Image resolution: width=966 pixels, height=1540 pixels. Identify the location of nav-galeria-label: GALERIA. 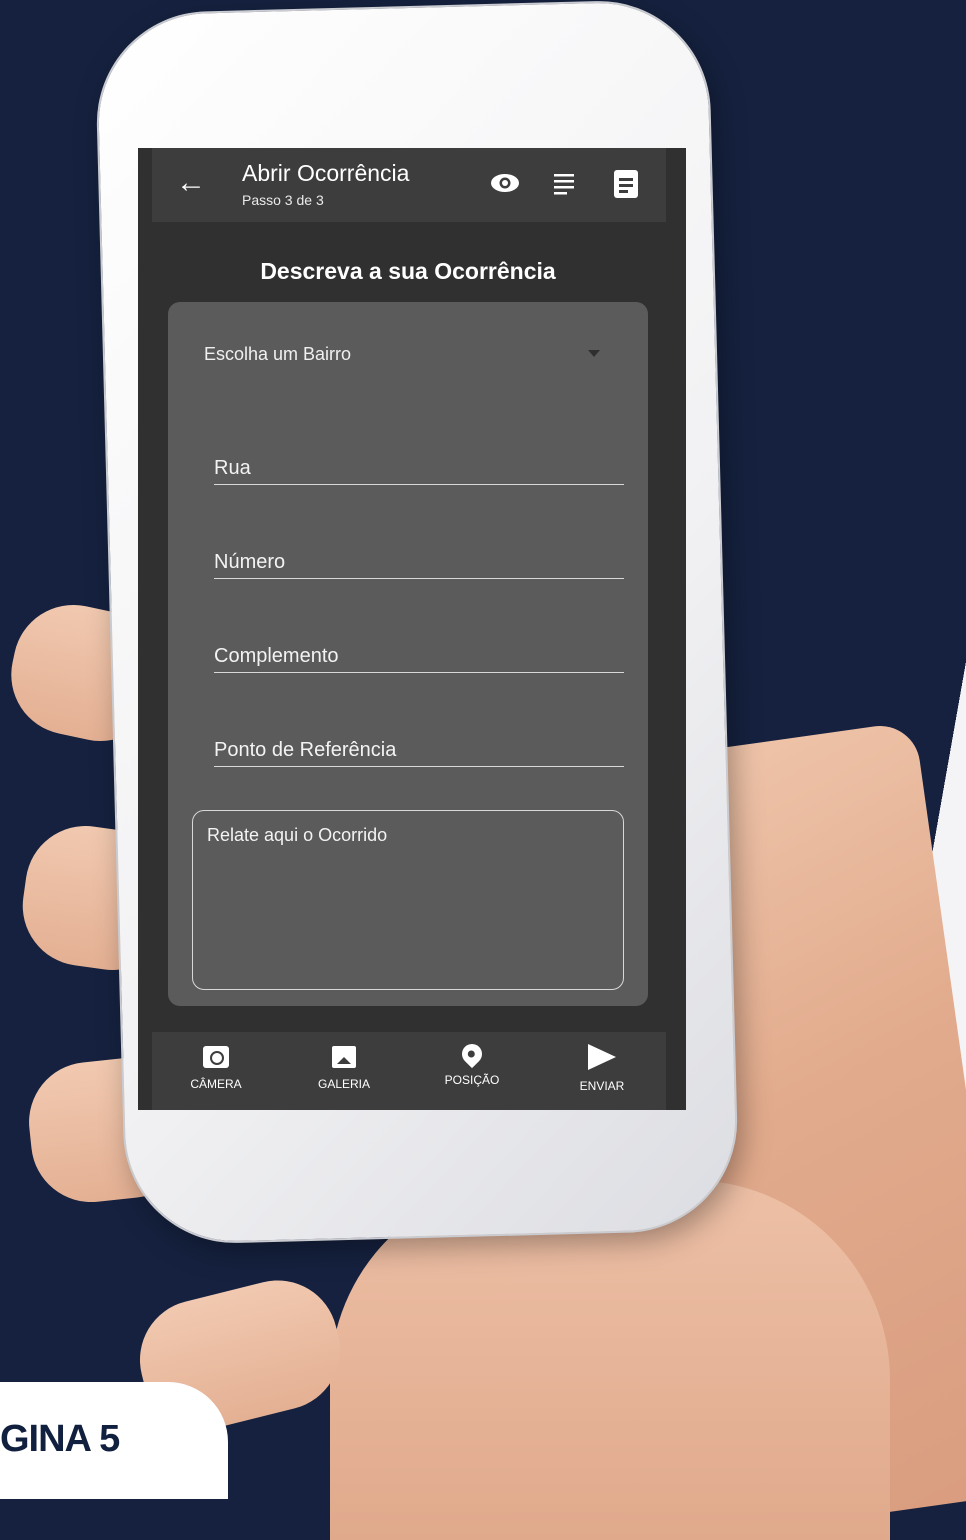
(344, 1084).